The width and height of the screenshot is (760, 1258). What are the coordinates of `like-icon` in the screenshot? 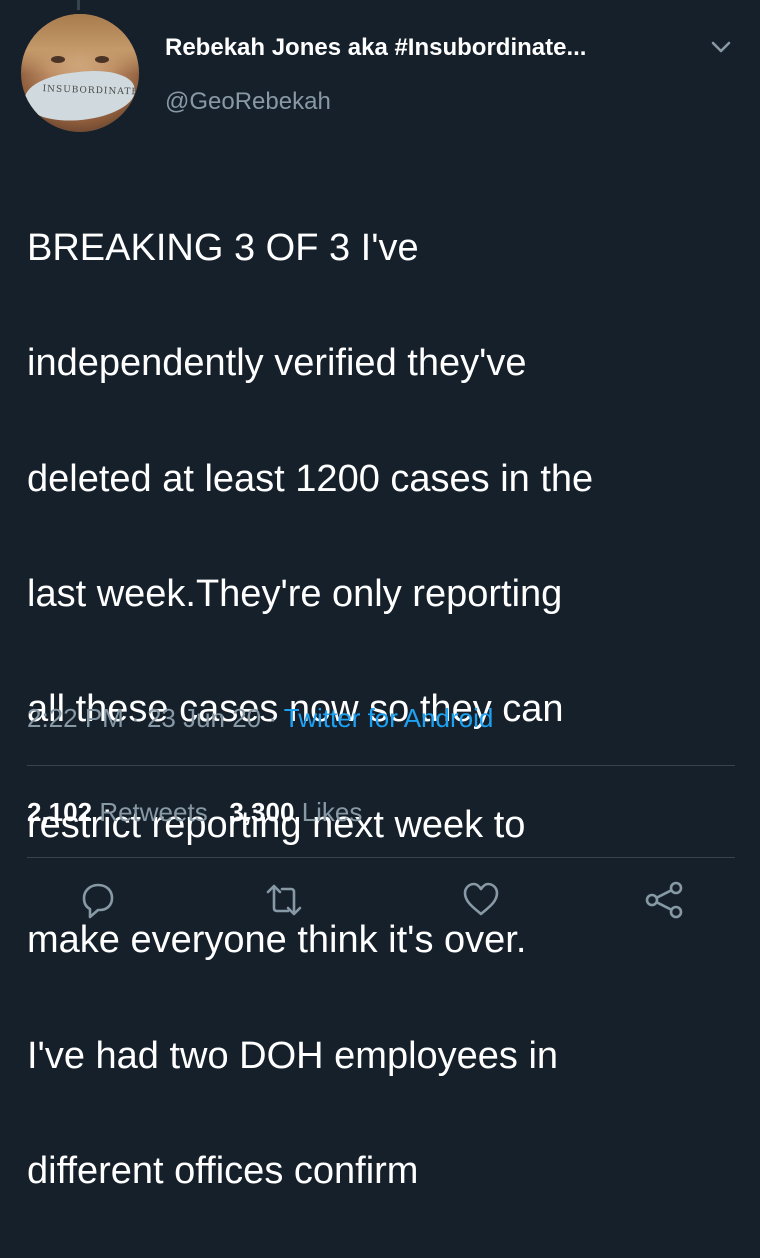 It's located at (481, 900).